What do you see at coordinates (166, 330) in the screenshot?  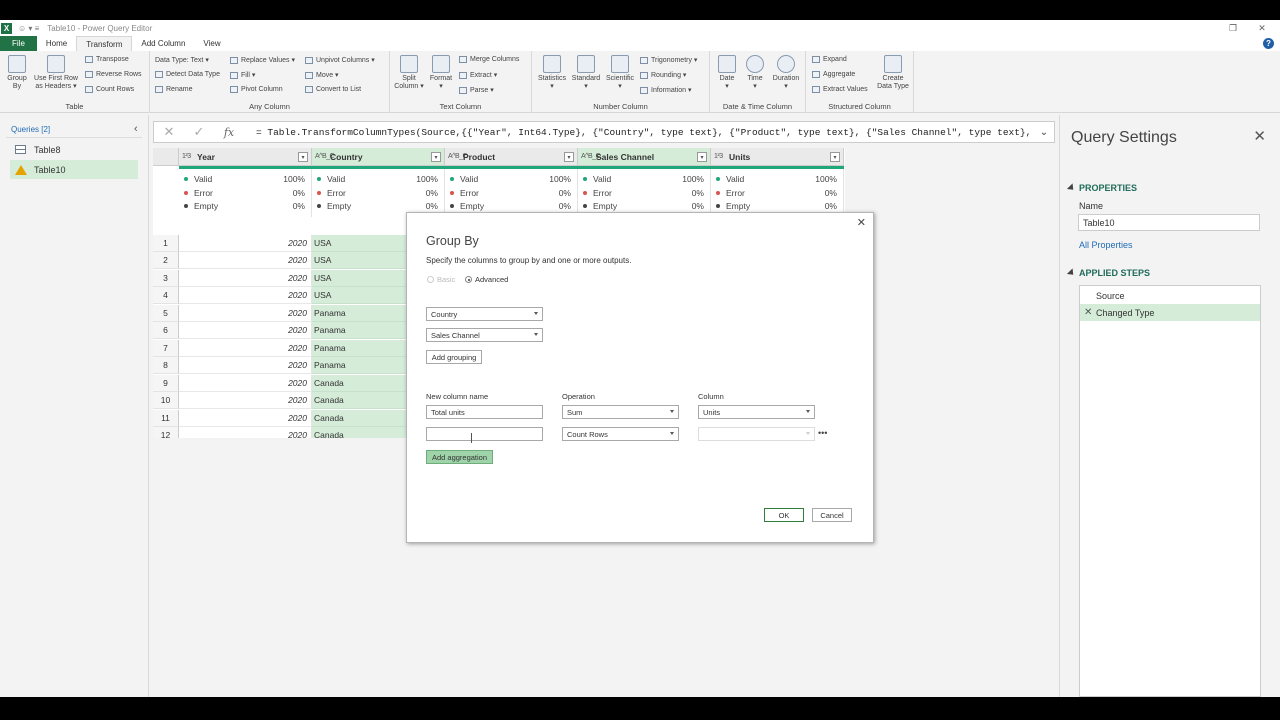 I see `row-number: 6` at bounding box center [166, 330].